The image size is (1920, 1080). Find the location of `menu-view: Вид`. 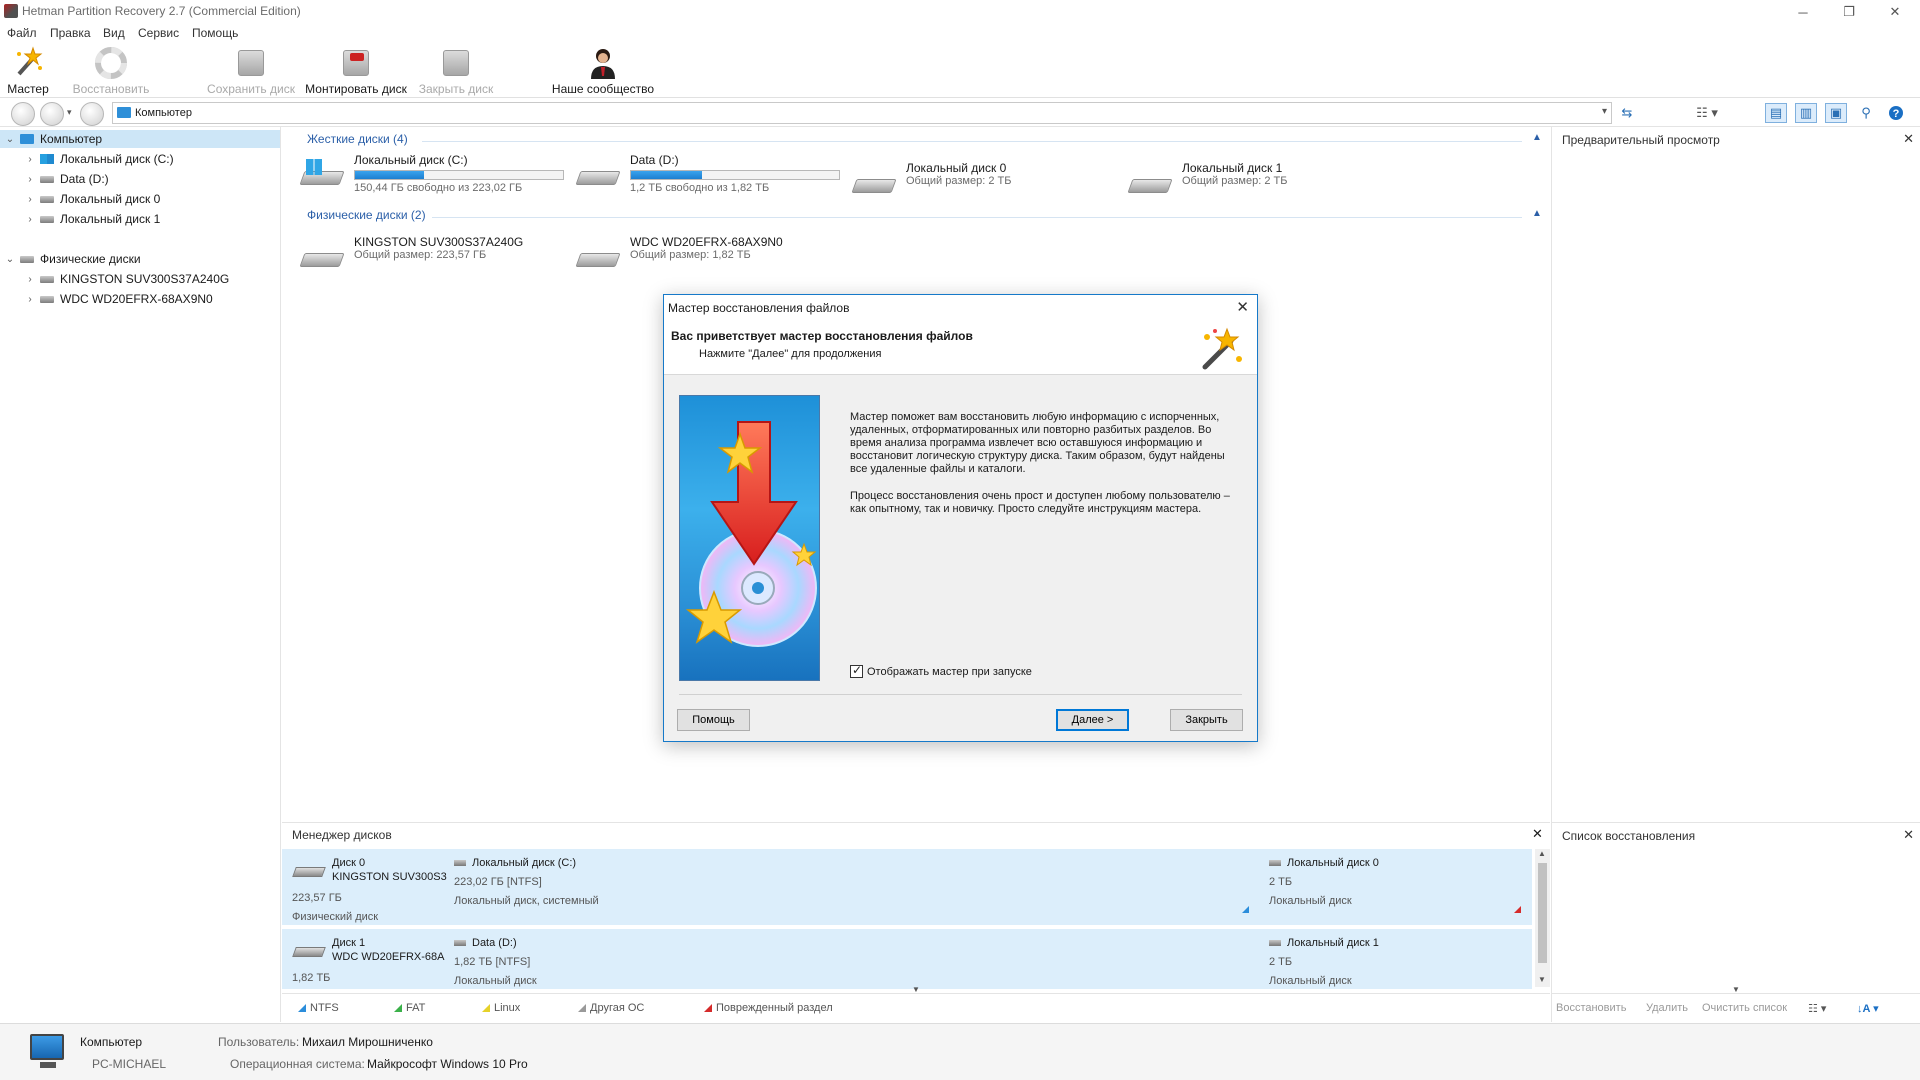

menu-view: Вид is located at coordinates (114, 33).